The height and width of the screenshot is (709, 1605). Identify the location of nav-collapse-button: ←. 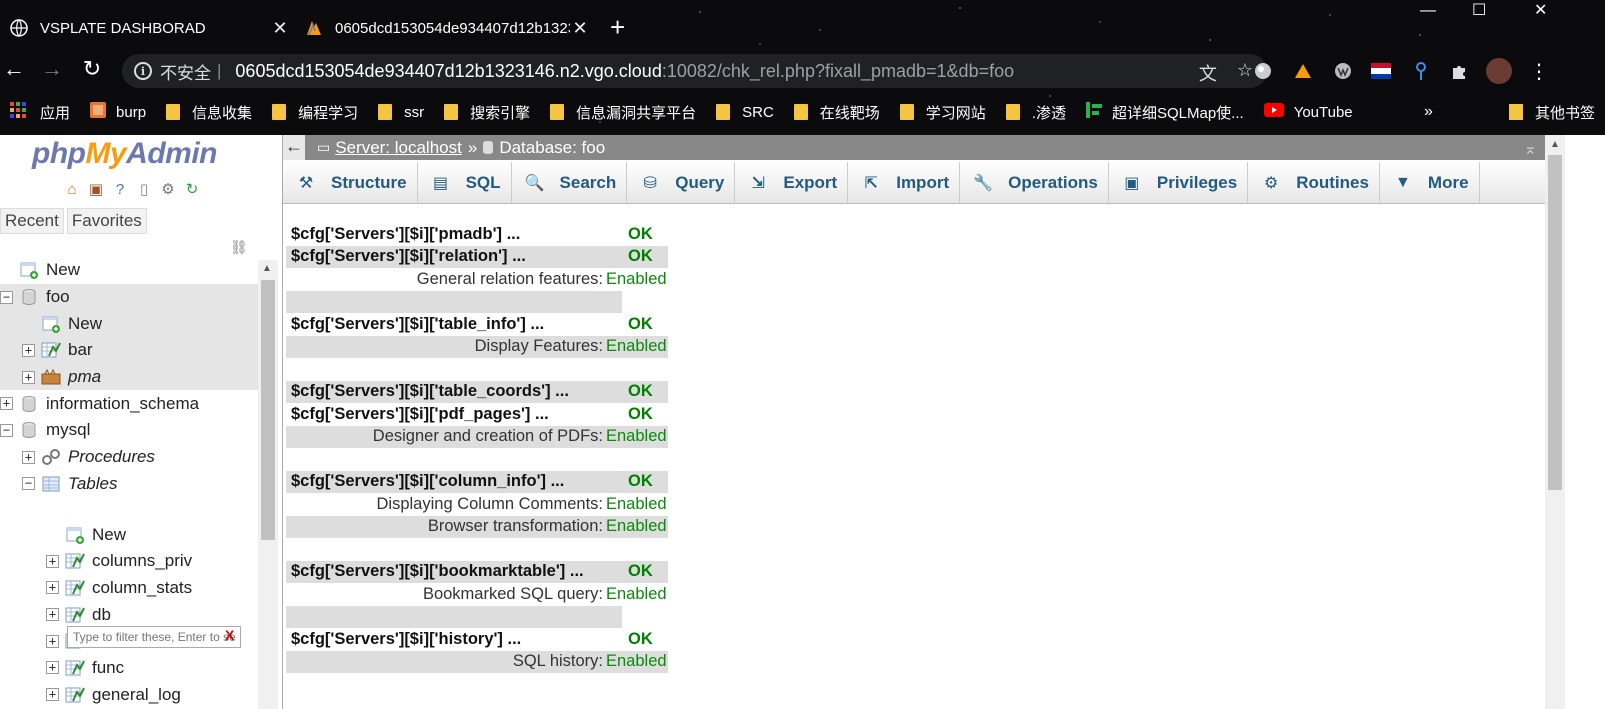
(294, 147).